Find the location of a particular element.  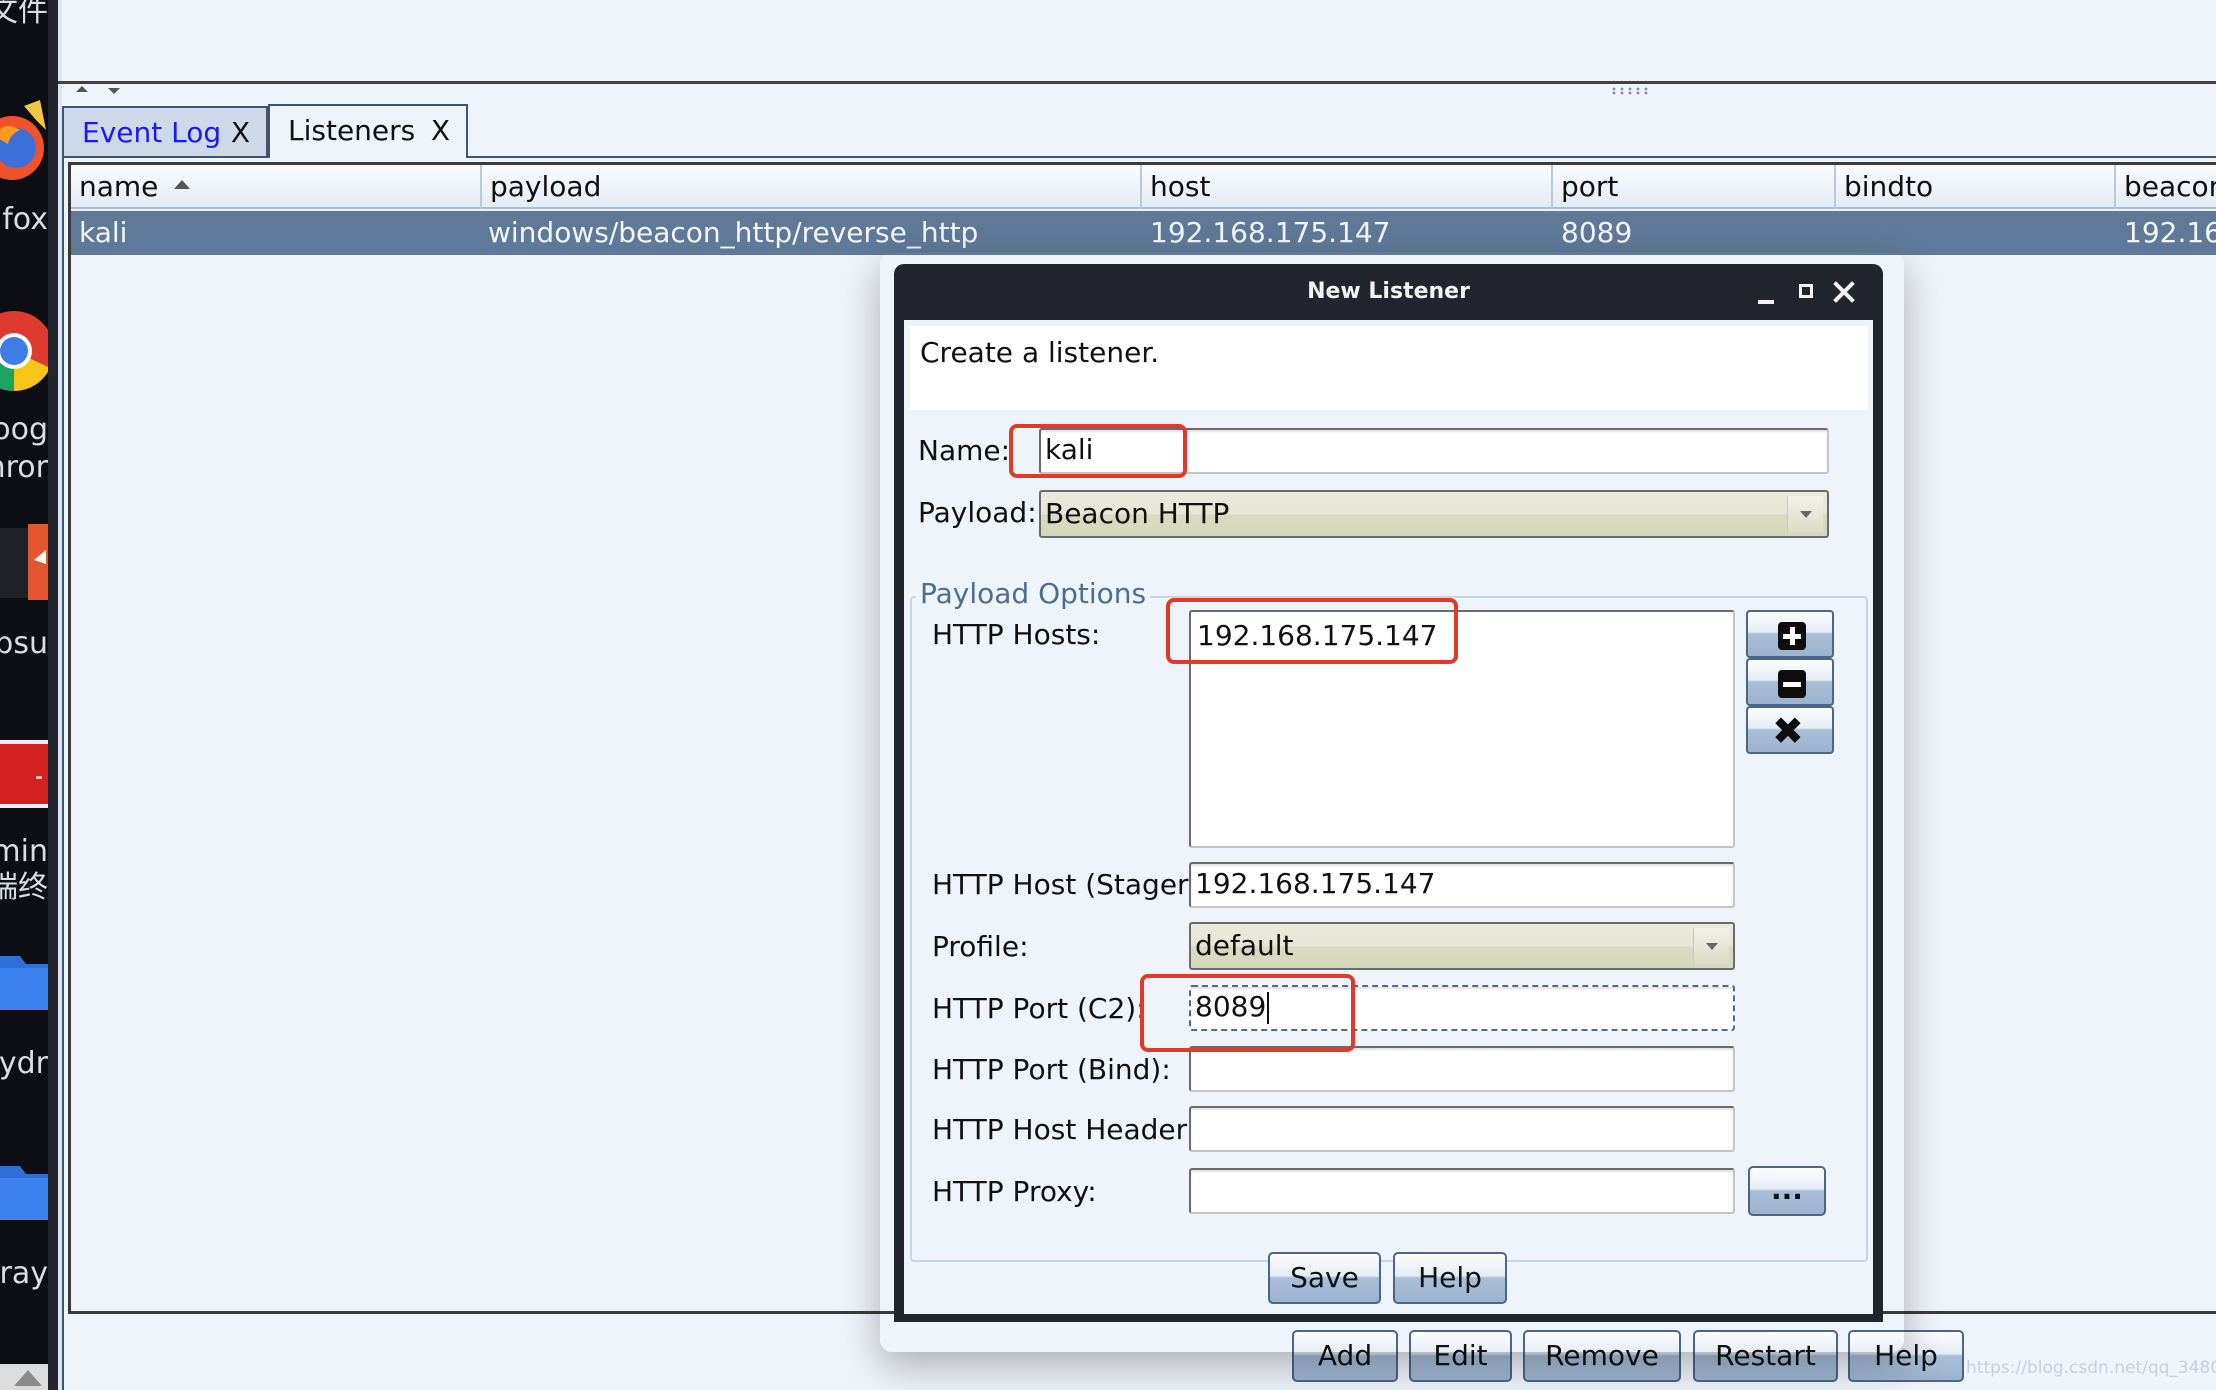

http-proxy-field is located at coordinates (1462, 1191).